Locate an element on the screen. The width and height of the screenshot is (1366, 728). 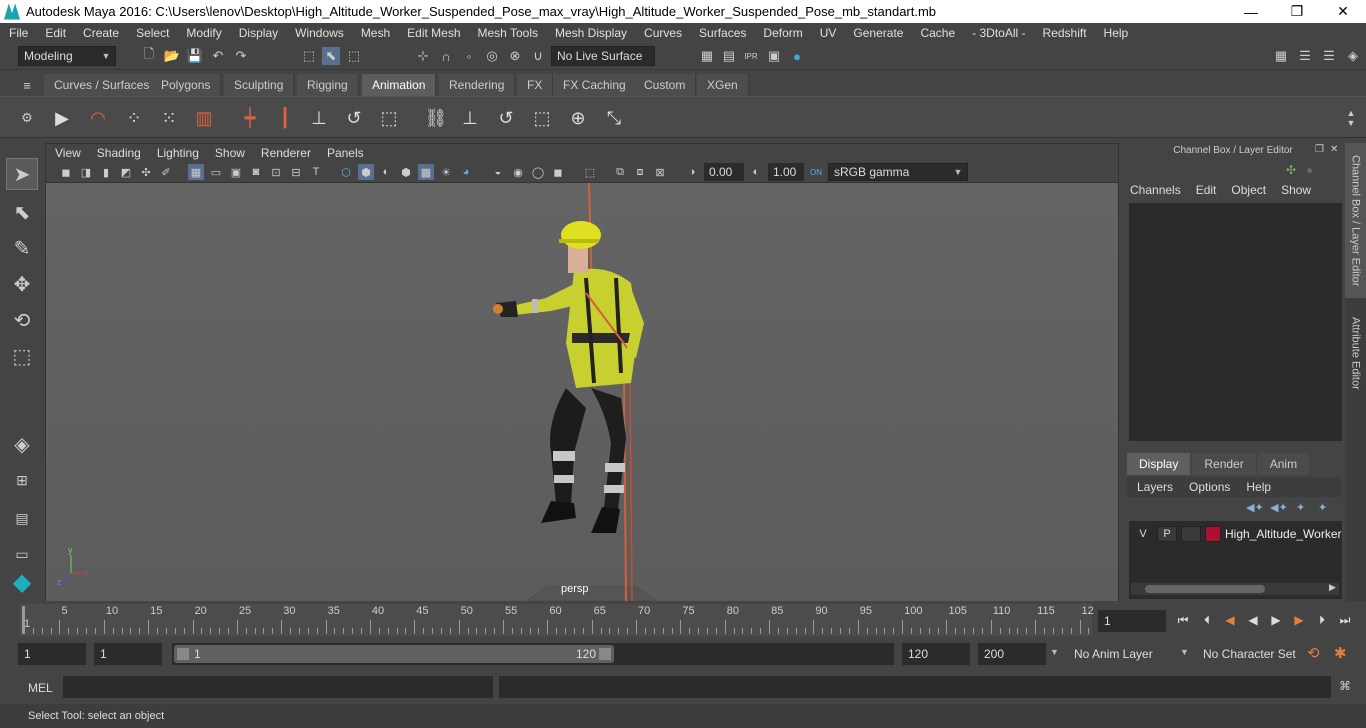
layer-row: V P High_Altitude_Worker is located at coordinates (1235, 534).